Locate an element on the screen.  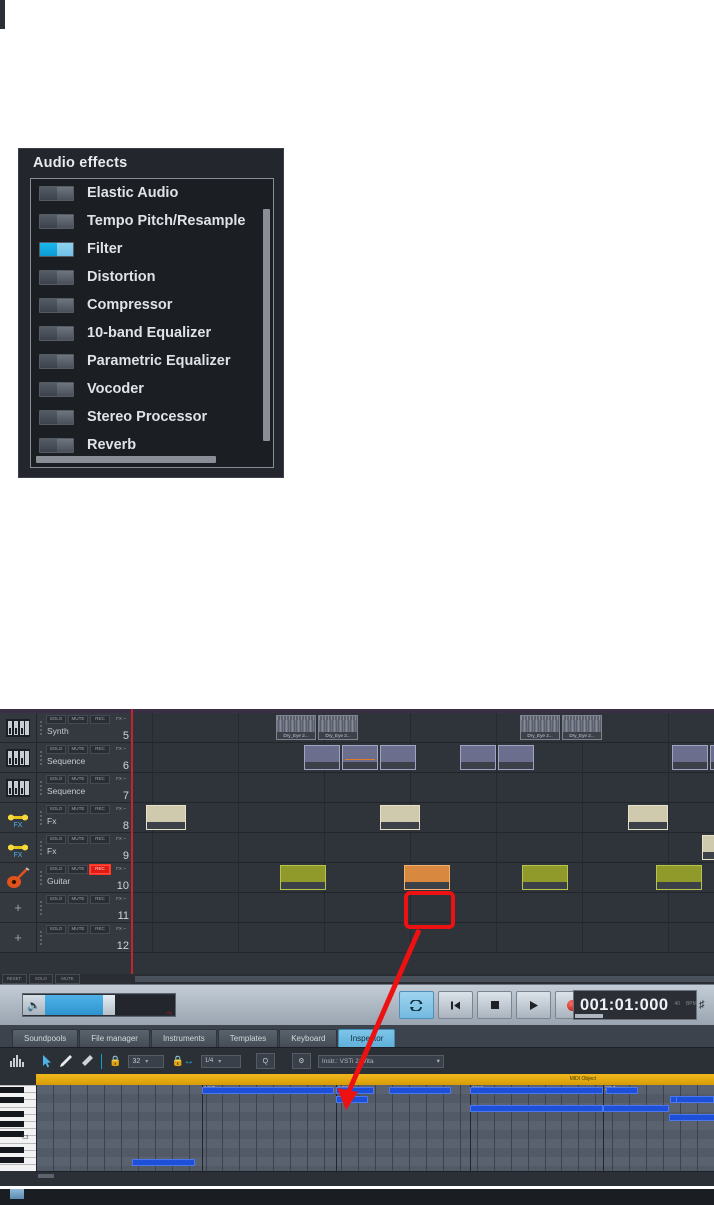
track-row: FX SOLO MUTE REC FX ~ Fx 9 is located at coordinates (357, 848).